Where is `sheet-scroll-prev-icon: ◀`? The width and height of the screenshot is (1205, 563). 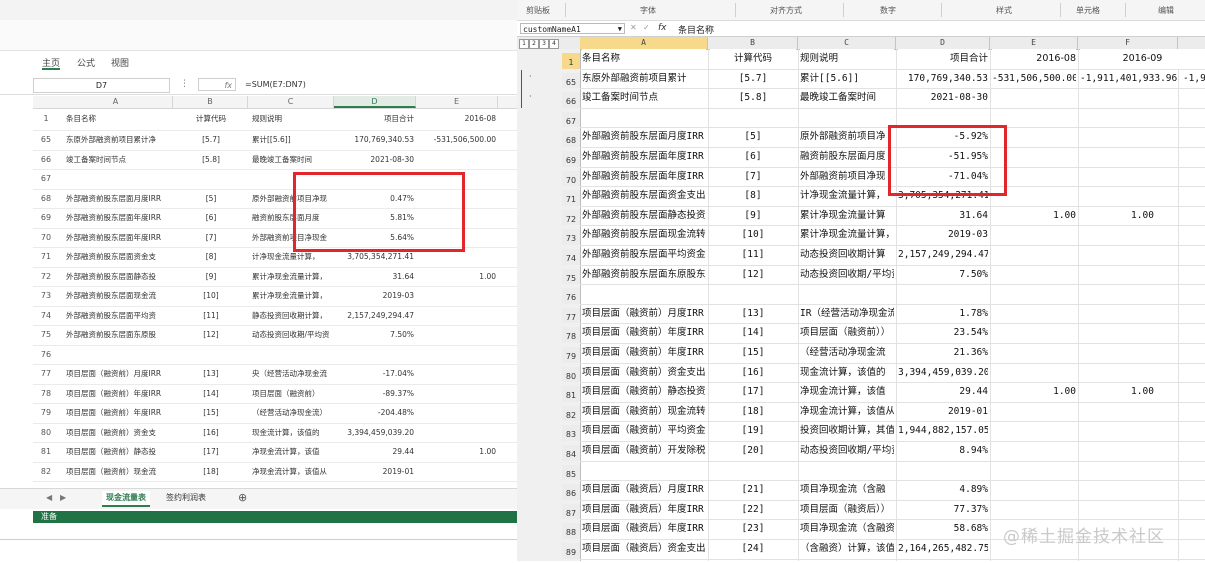 sheet-scroll-prev-icon: ◀ is located at coordinates (49, 497).